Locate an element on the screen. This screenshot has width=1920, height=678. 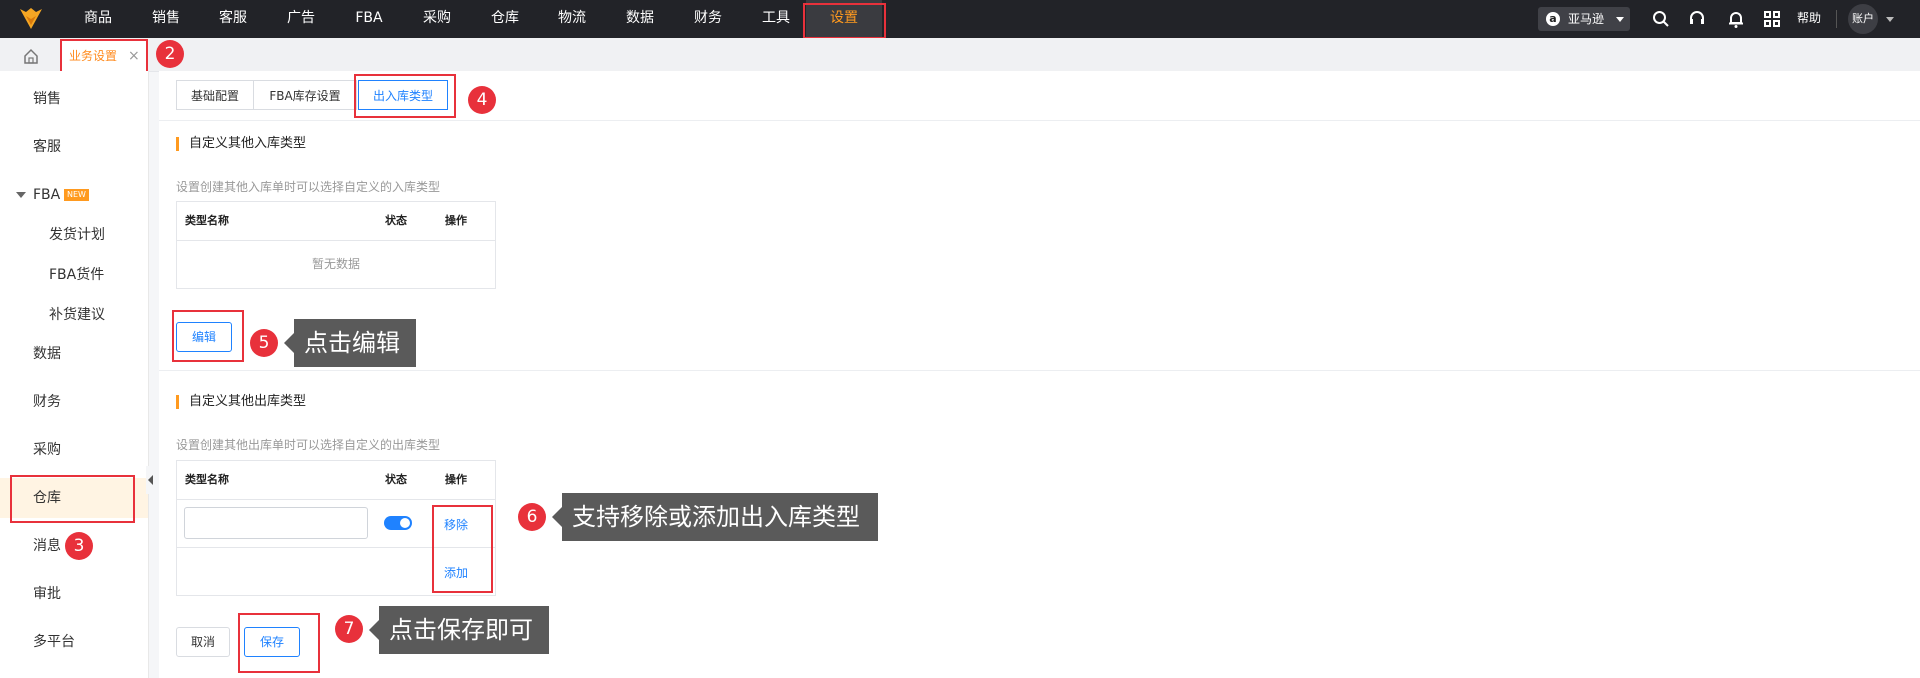
sidebar-item-fba-shipment: FBA货件 is located at coordinates (74, 275).